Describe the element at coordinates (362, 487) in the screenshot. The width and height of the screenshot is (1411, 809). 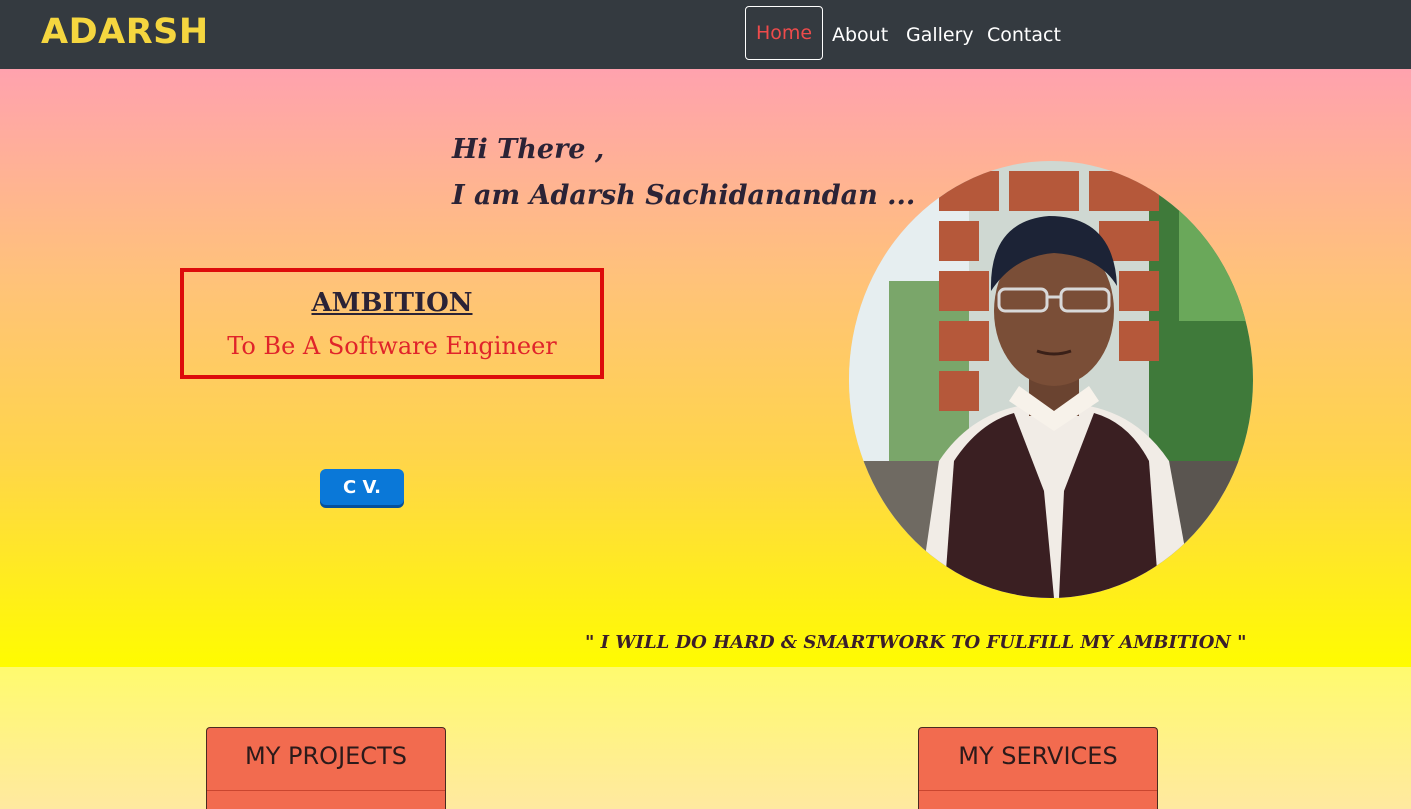
I see `cv-button: C V.` at that location.